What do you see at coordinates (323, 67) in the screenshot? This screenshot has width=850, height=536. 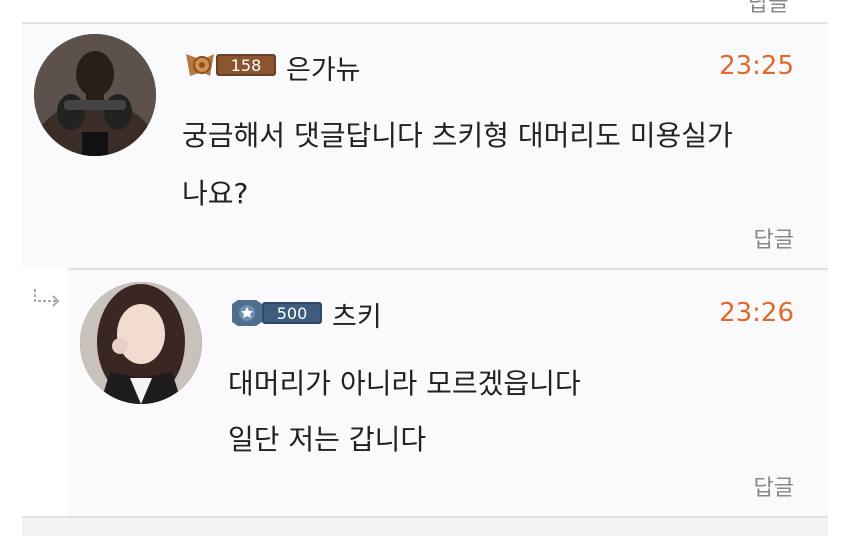 I see `nickname: 은가뉴` at bounding box center [323, 67].